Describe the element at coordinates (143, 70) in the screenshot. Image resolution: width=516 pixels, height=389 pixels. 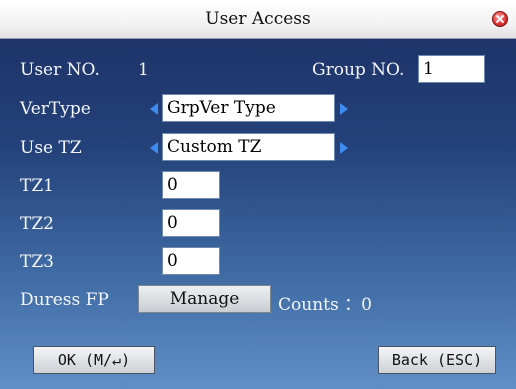
I see `user-no-value: 1` at that location.